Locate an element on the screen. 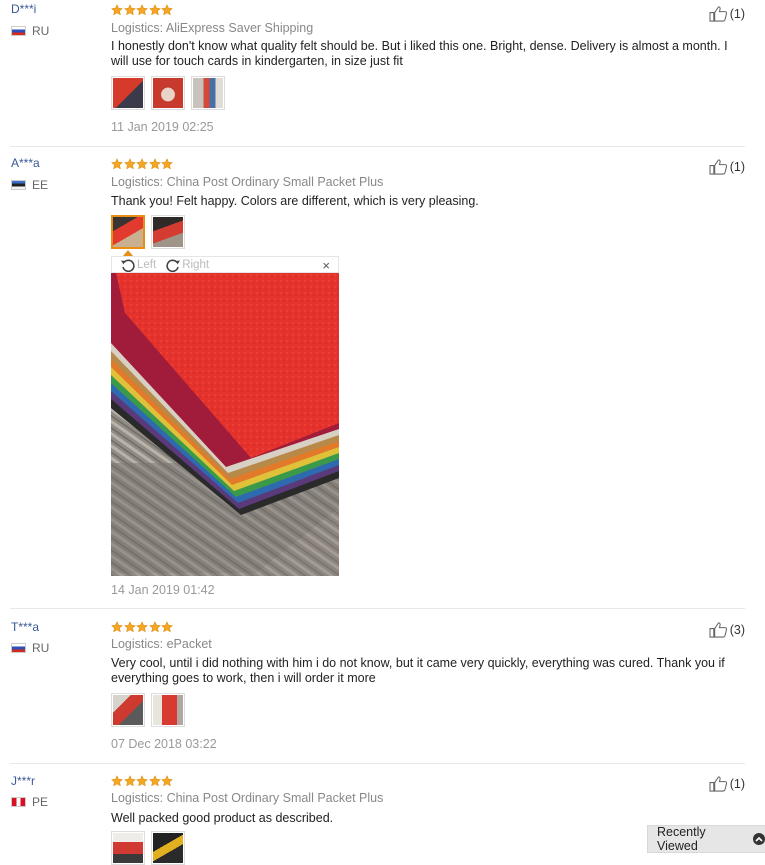 This screenshot has height=865, width=765. helpful-button: (3) is located at coordinates (727, 629).